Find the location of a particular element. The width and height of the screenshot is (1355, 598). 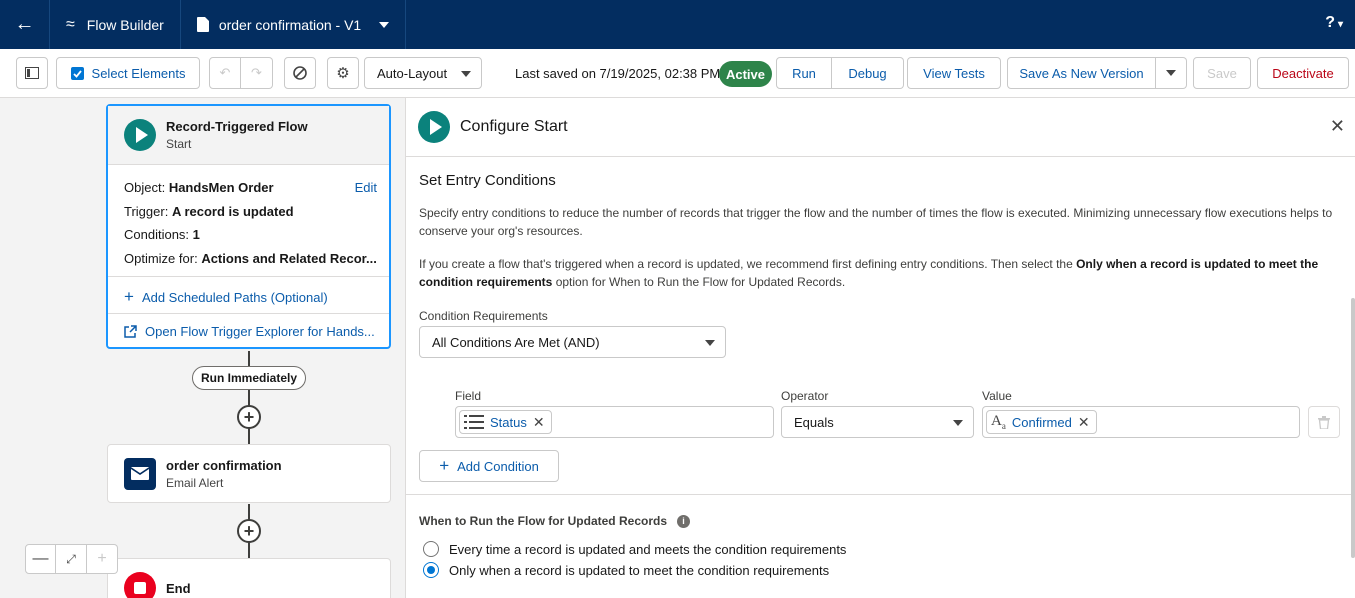

operator-label: Operator is located at coordinates (805, 396).